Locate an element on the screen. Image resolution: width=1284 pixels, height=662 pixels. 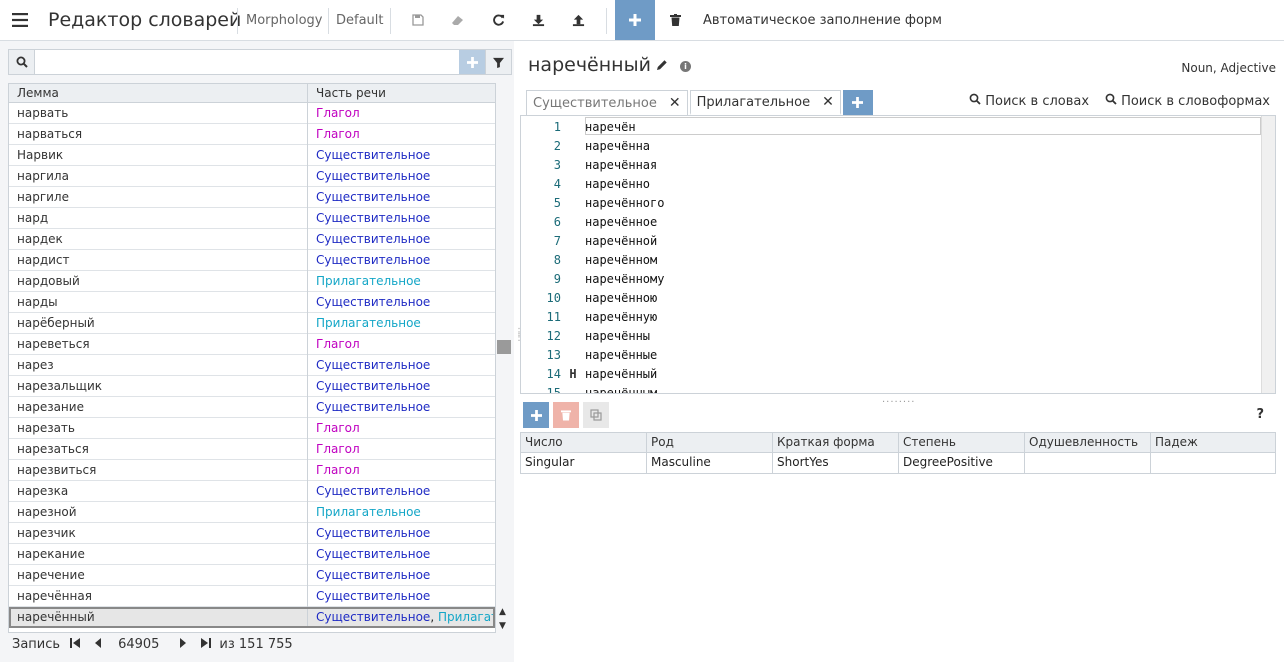
editor-scrollbar is located at coordinates (1268, 254).